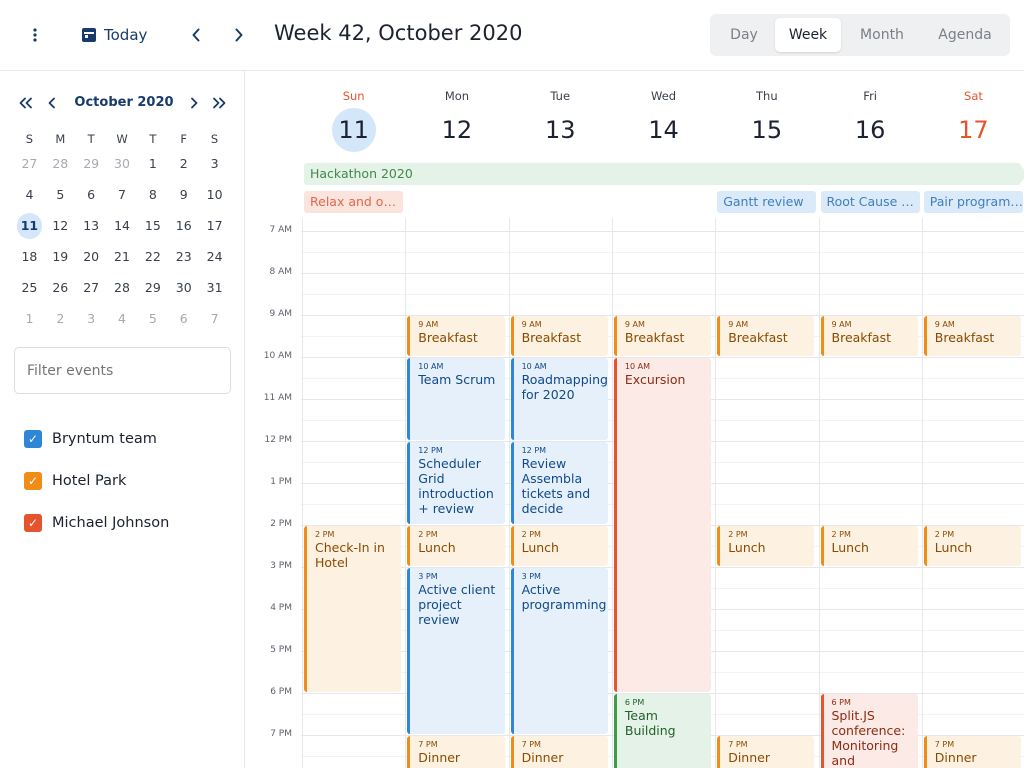 The image size is (1024, 768). What do you see at coordinates (214, 257) in the screenshot?
I see `mini-calendar-day: 24` at bounding box center [214, 257].